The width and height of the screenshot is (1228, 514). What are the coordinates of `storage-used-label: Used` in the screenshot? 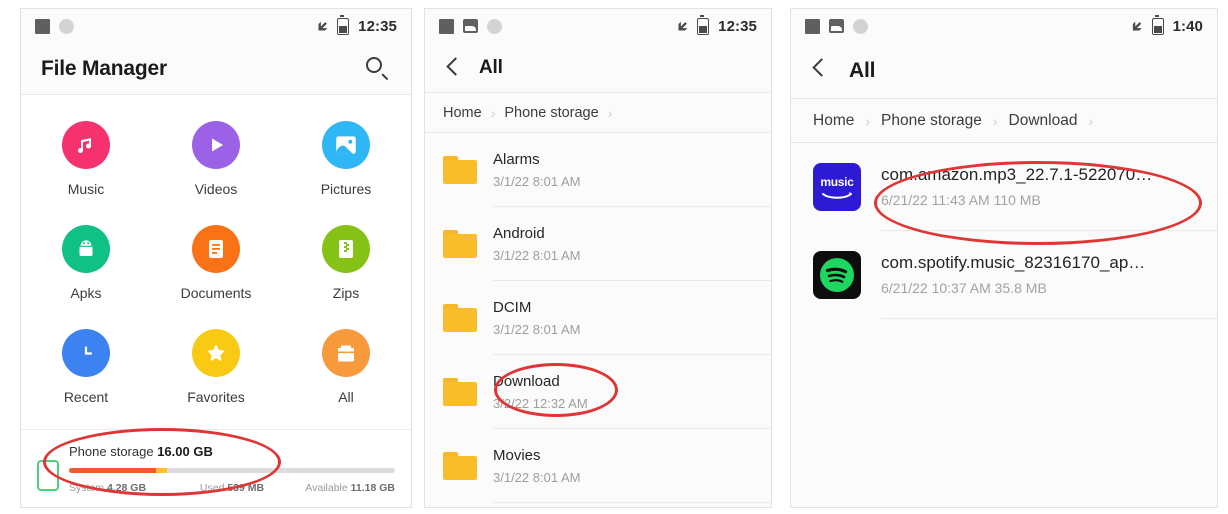 It's located at (213, 488).